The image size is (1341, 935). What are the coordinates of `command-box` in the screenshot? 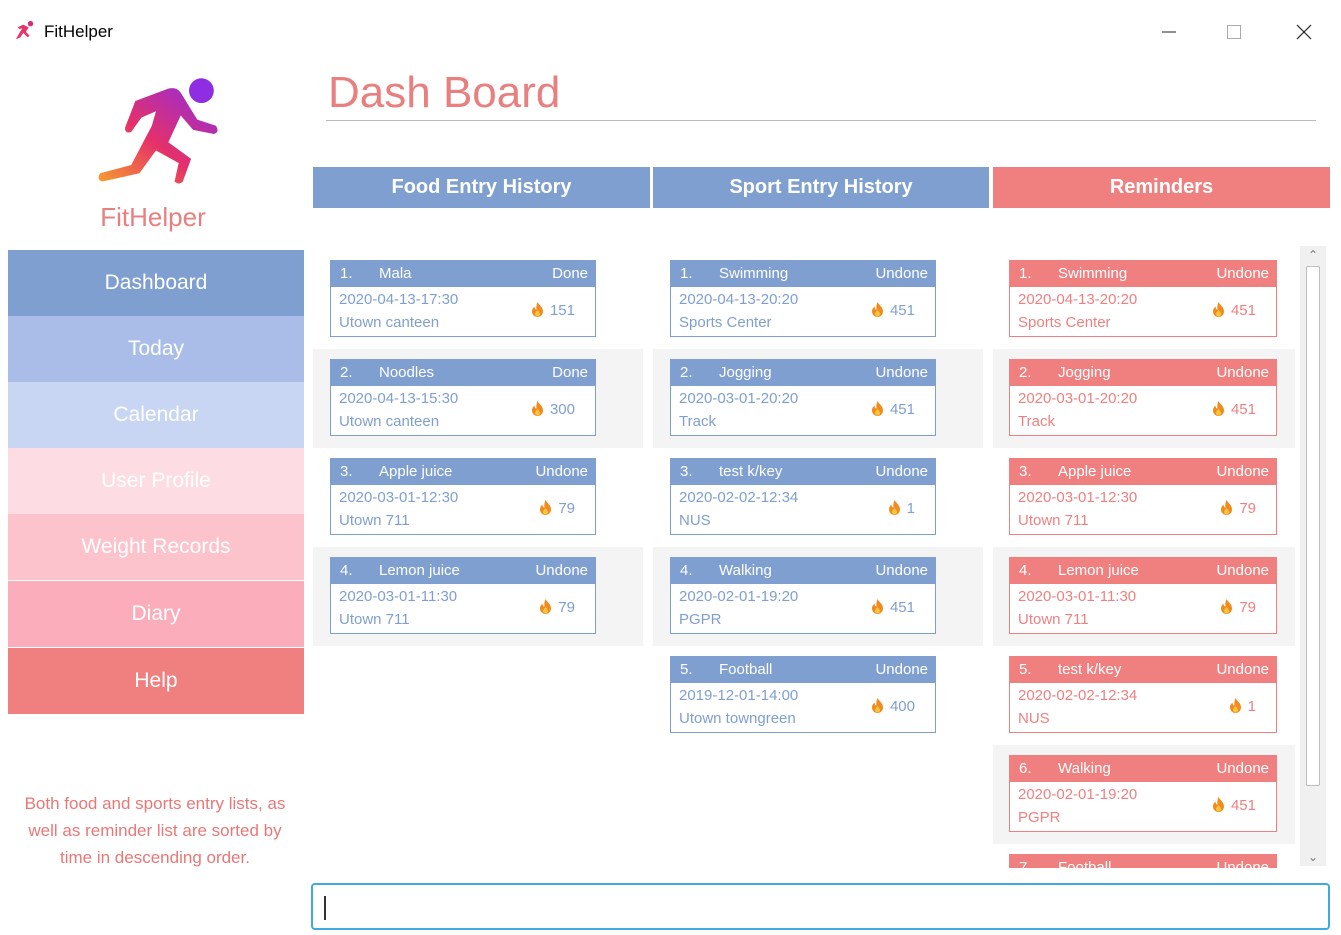 It's located at (820, 906).